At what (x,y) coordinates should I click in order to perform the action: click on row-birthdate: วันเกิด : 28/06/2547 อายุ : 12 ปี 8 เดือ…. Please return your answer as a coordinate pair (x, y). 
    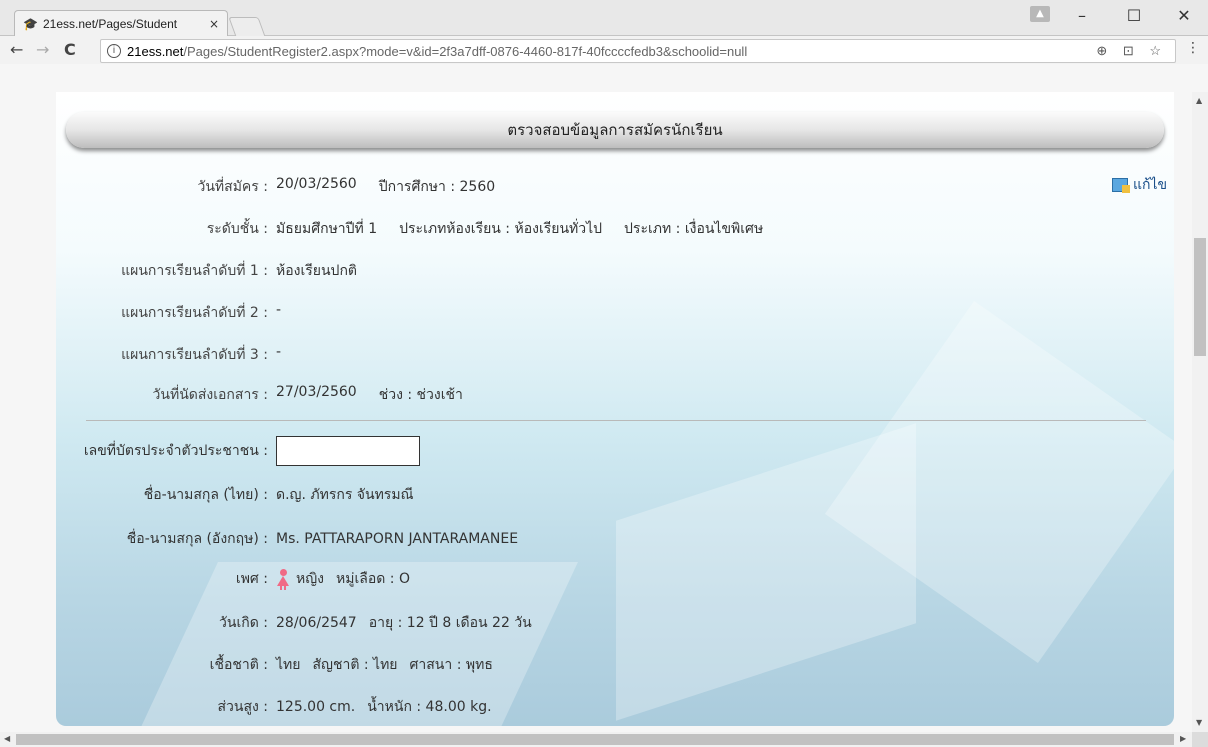
    Looking at the image, I should click on (266, 623).